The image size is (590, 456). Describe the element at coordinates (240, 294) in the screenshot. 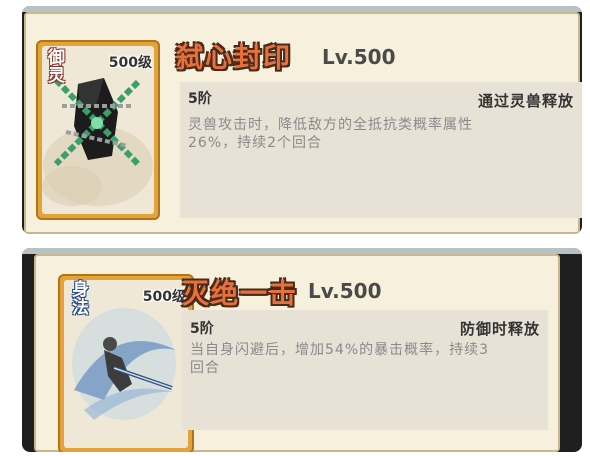

I see `skill-name: 灭绝一击` at that location.